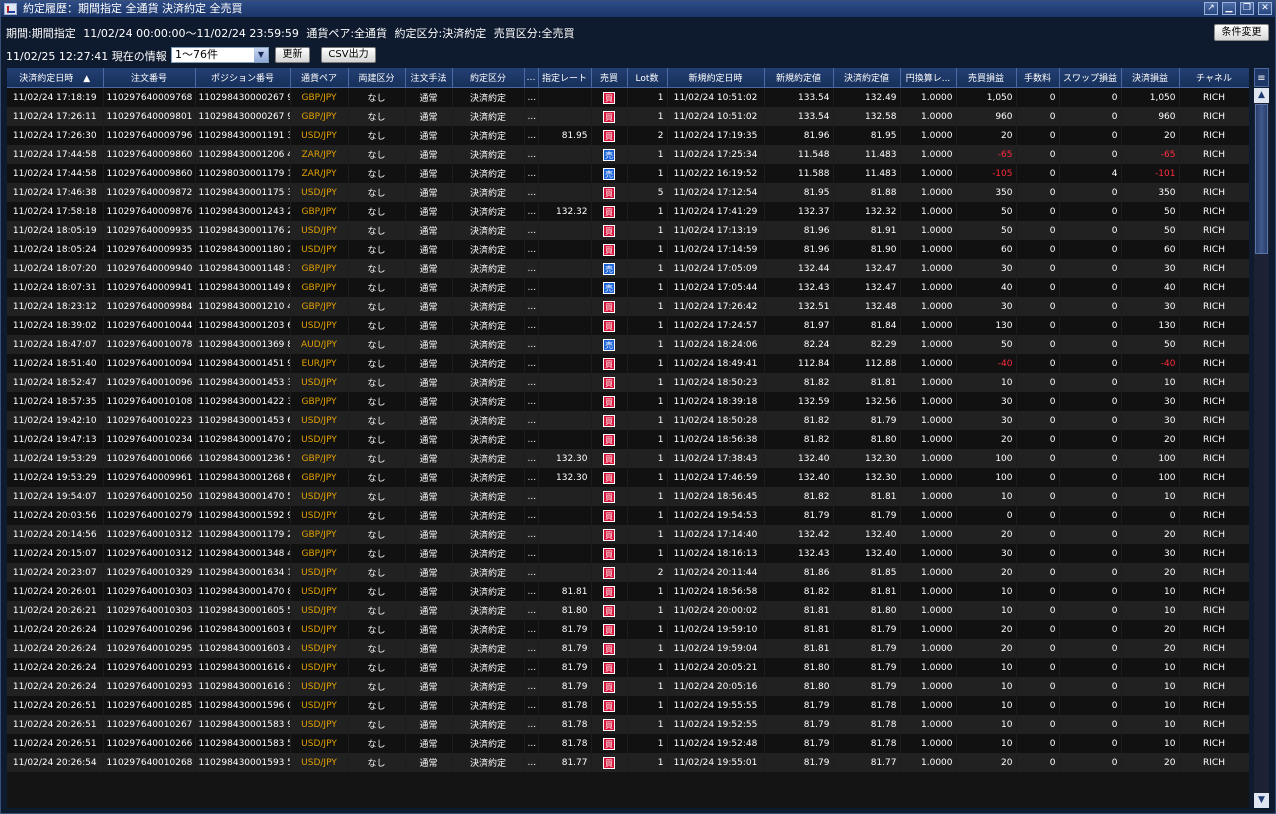 Image resolution: width=1276 pixels, height=814 pixels. I want to click on column-header-settle-pl: 決済損益, so click(1150, 78).